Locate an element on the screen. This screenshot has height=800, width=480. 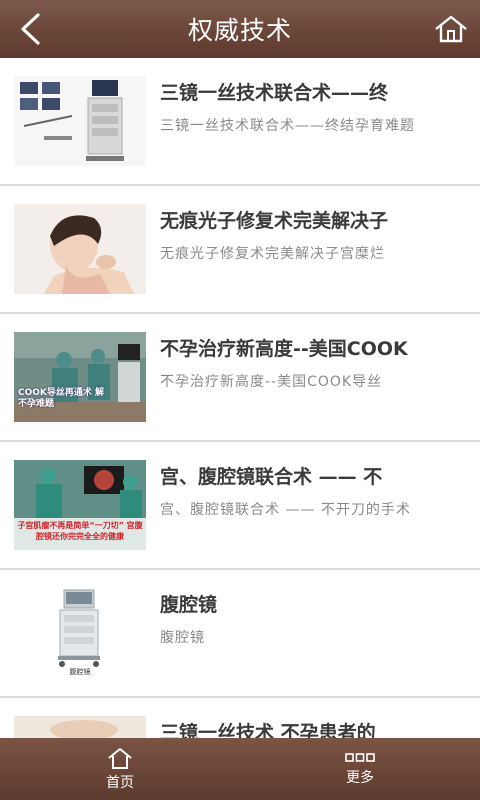
article-title: 三镜一丝技术 不孕患者的 is located at coordinates (268, 730).